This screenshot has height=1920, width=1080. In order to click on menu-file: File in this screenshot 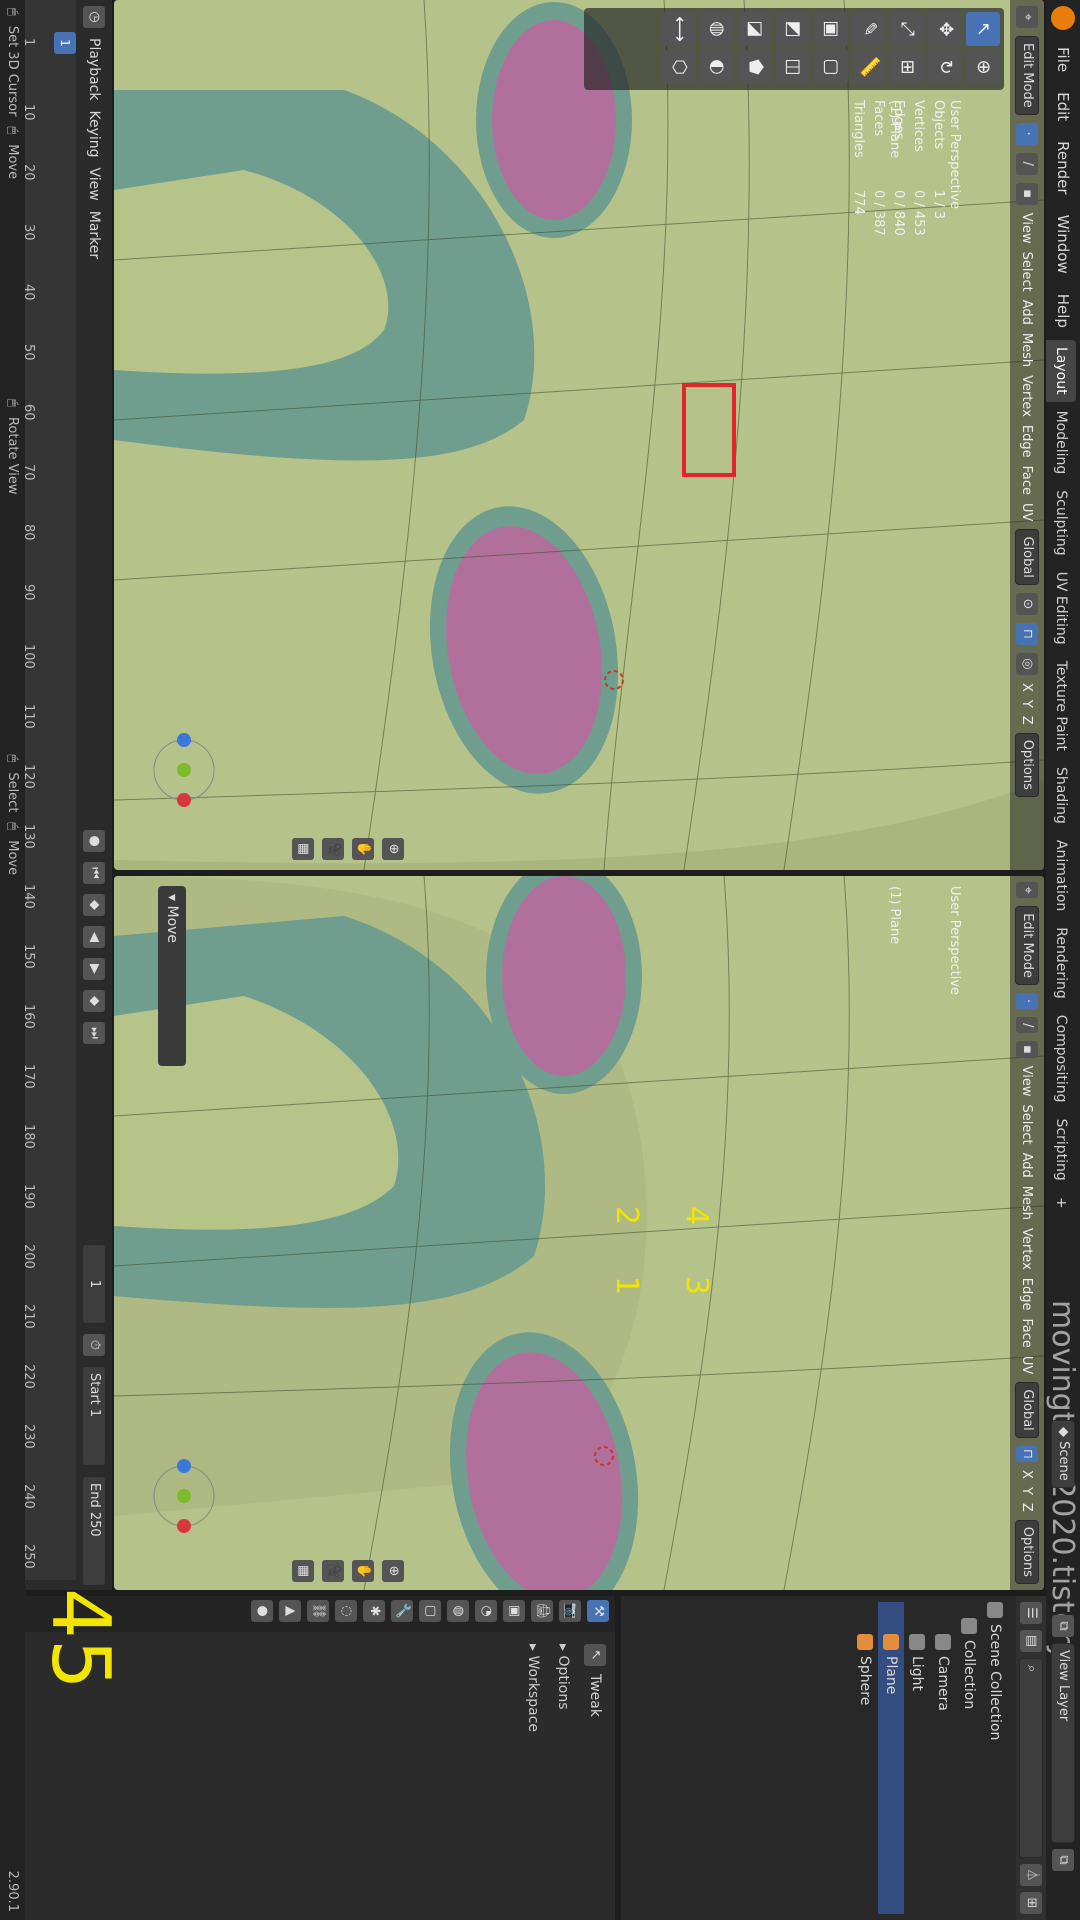, I will do `click(1063, 59)`.